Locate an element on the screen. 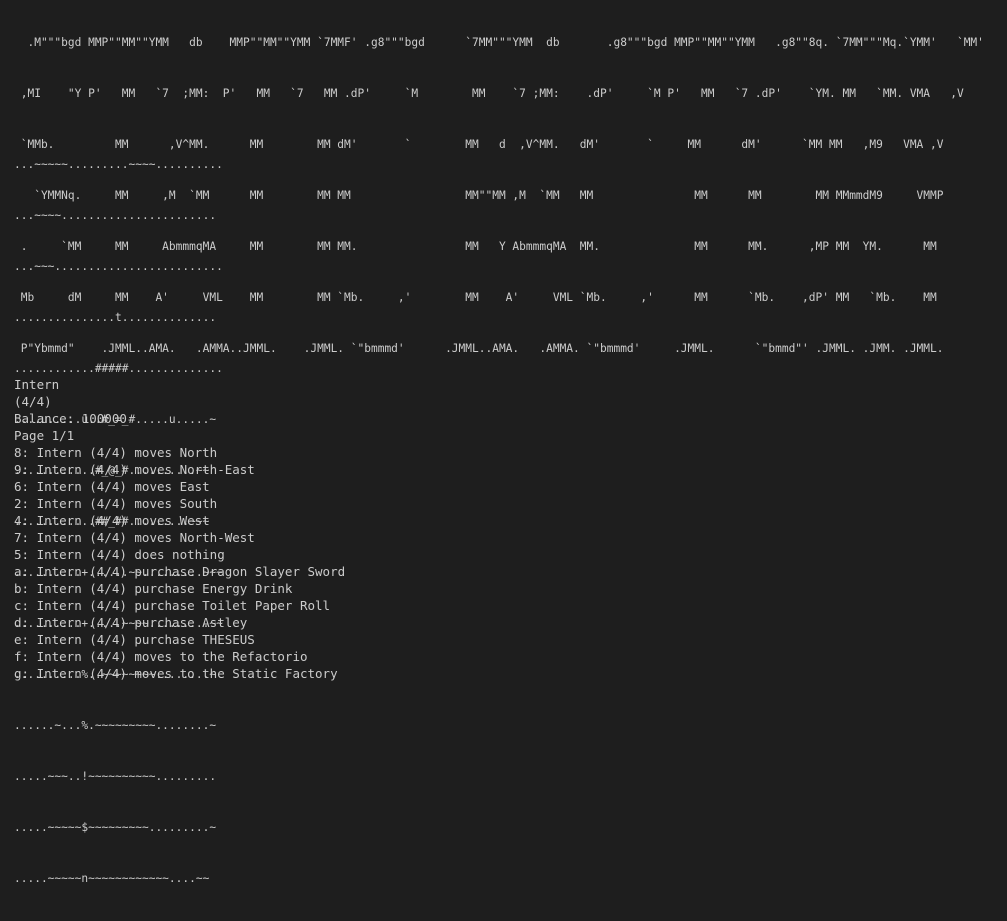 This screenshot has width=1007, height=921. map-row: .....~~~~~$~~~~~~~~~.........~ is located at coordinates (115, 827).